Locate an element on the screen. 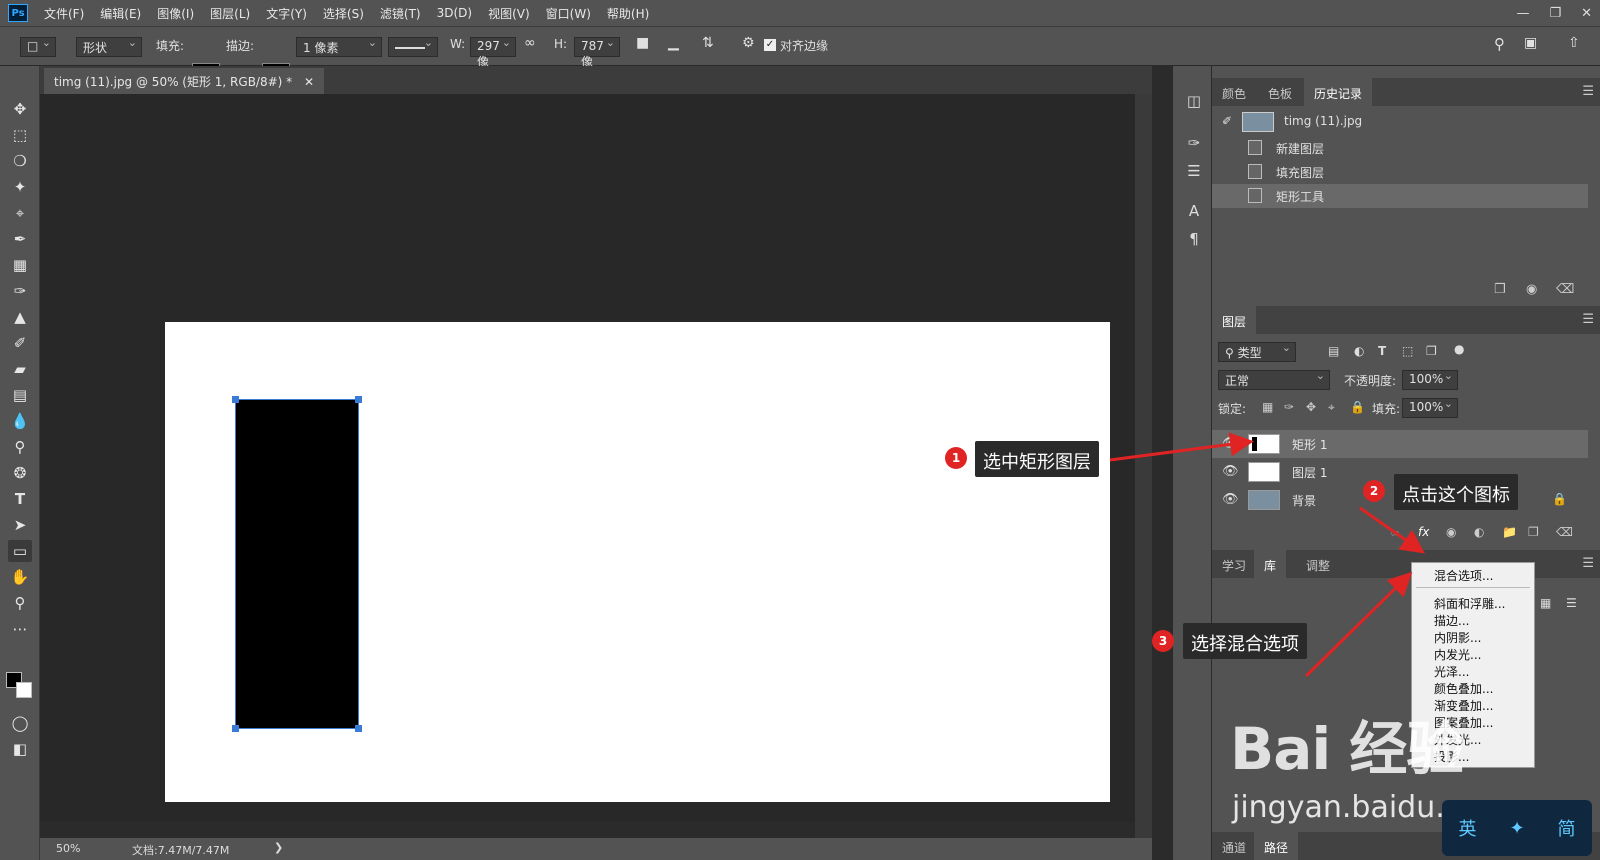  annotation-badge-3: 3 is located at coordinates (1163, 641).